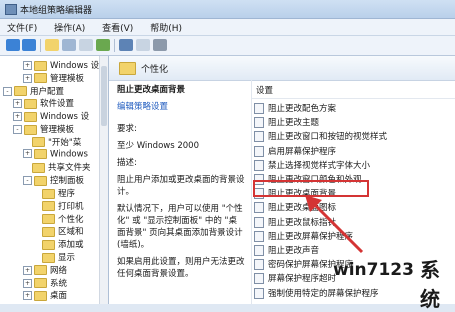 The image size is (455, 312). What do you see at coordinates (67, 181) in the screenshot?
I see `tree-item-label: 控制面板` at bounding box center [67, 181].